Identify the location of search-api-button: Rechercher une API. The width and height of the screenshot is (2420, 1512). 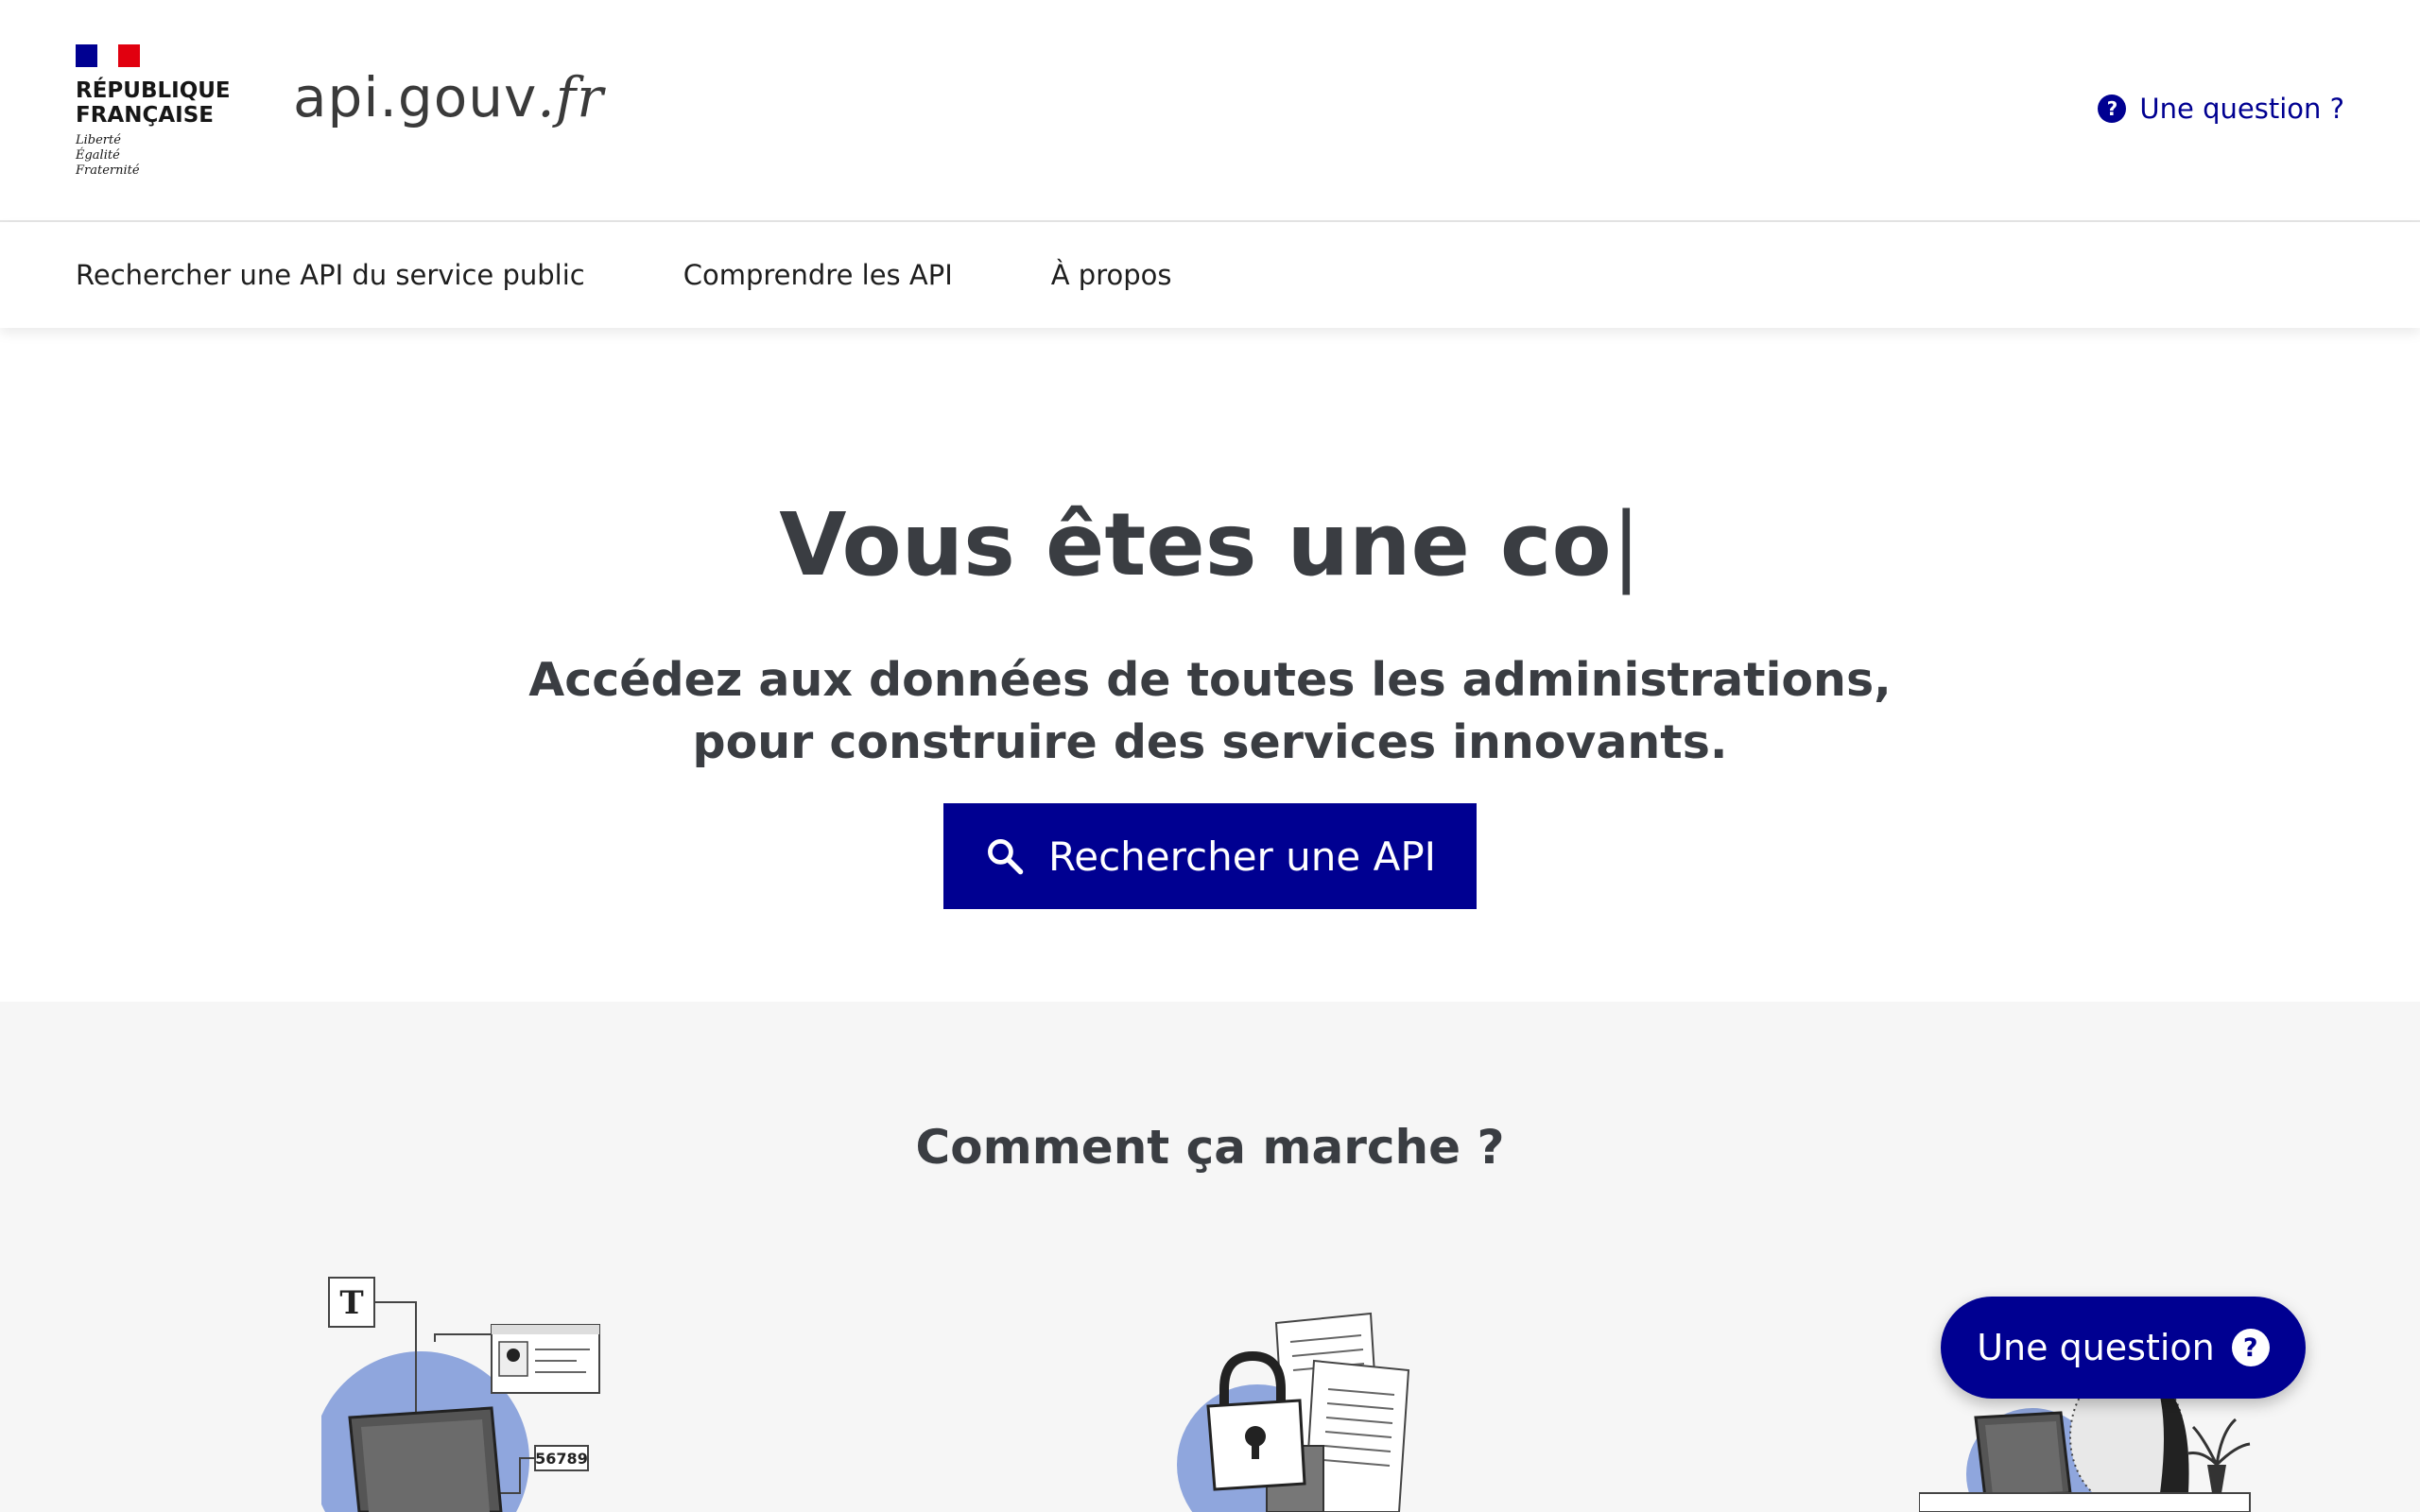
(1210, 856).